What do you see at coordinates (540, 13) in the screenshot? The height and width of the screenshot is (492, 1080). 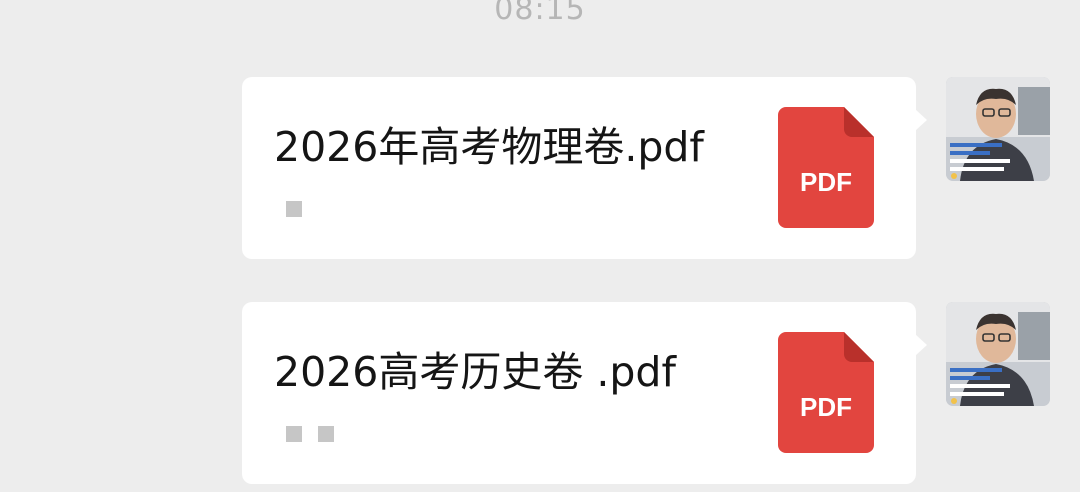 I see `message-timestamp: 08:15` at bounding box center [540, 13].